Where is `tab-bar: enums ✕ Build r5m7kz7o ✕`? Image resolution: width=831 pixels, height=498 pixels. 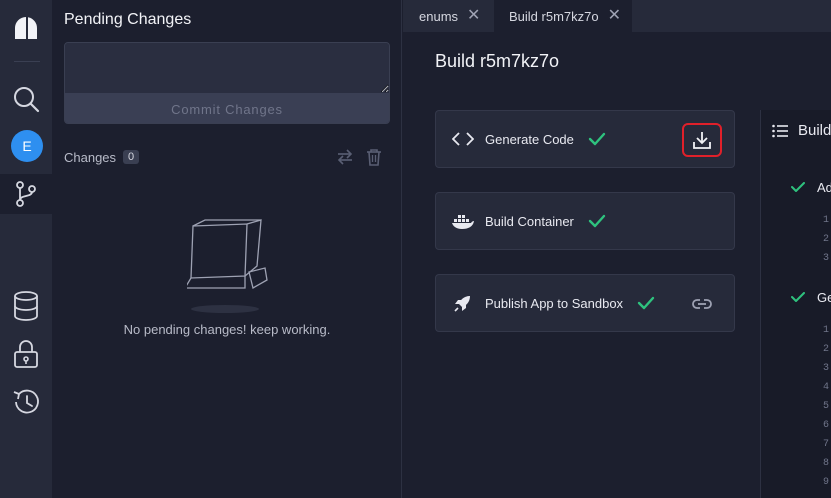
tab-bar: enums ✕ Build r5m7kz7o ✕ is located at coordinates (617, 16).